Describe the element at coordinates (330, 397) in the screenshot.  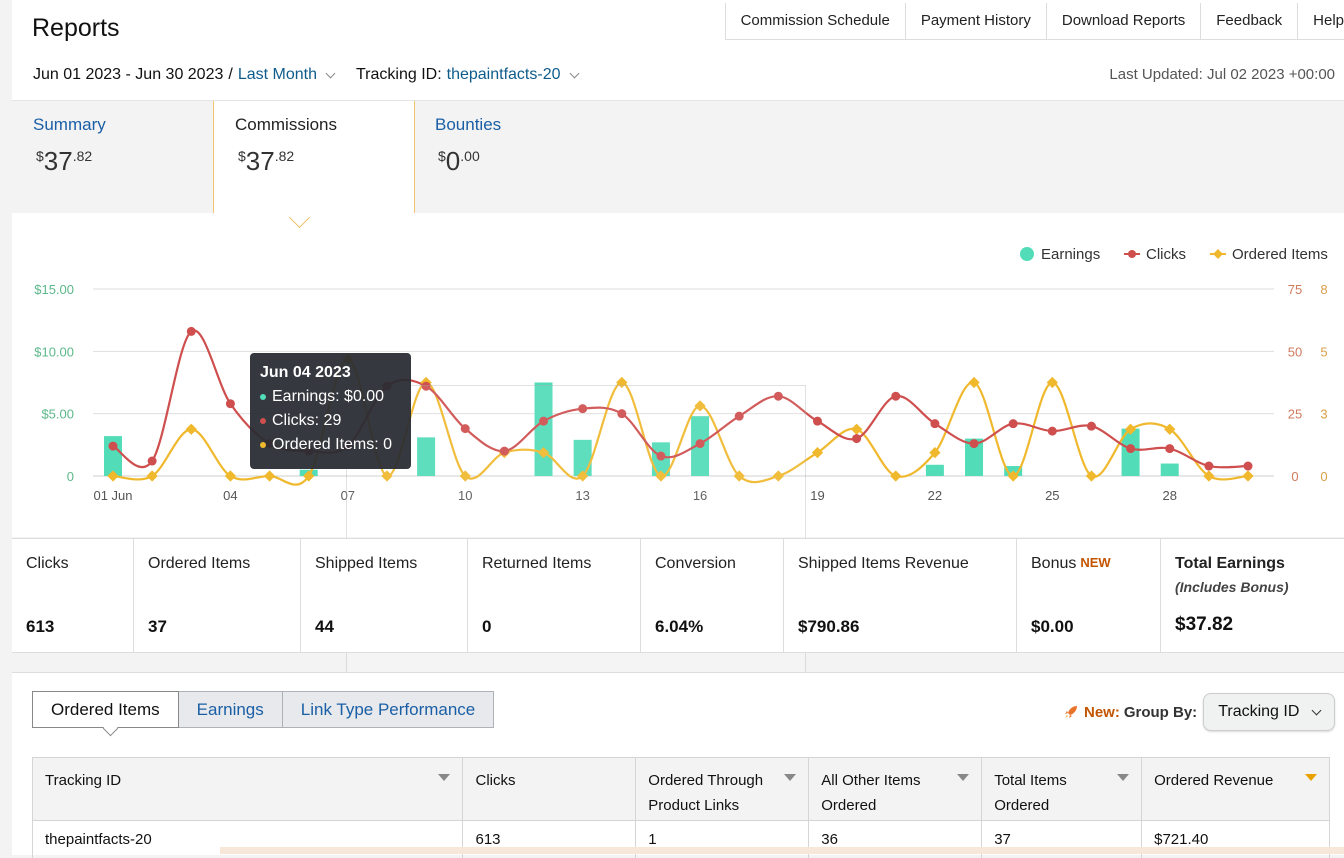
I see `tooltip-earnings: Earnings: $0.00` at that location.